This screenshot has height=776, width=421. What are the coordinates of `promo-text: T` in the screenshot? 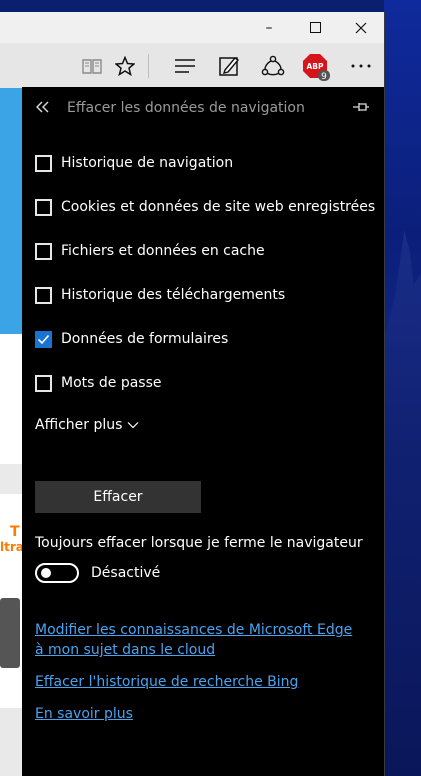 It's located at (15, 532).